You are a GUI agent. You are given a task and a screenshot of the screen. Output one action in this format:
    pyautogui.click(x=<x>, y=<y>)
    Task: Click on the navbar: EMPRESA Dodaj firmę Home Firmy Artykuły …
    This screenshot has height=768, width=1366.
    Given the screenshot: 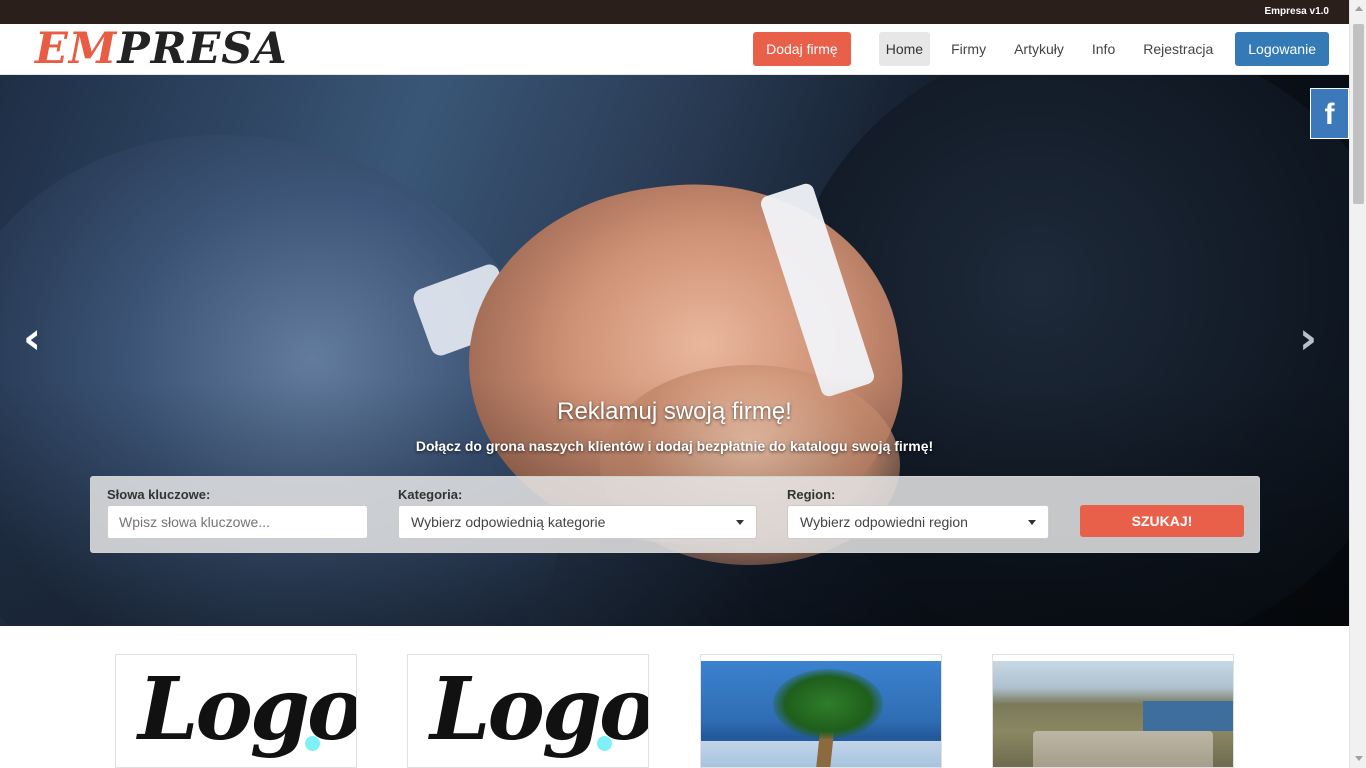 What is the action you would take?
    pyautogui.click(x=674, y=49)
    